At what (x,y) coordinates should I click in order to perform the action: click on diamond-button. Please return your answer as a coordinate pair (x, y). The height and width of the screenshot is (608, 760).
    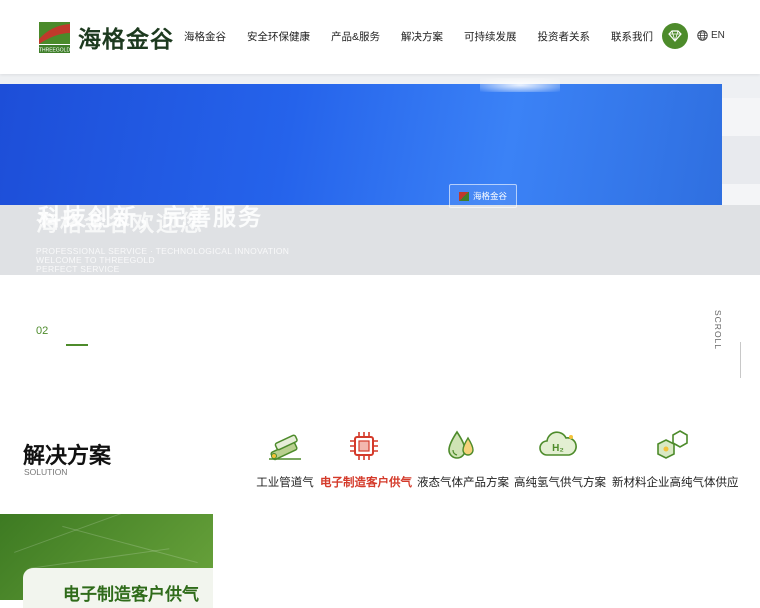
    Looking at the image, I should click on (675, 36).